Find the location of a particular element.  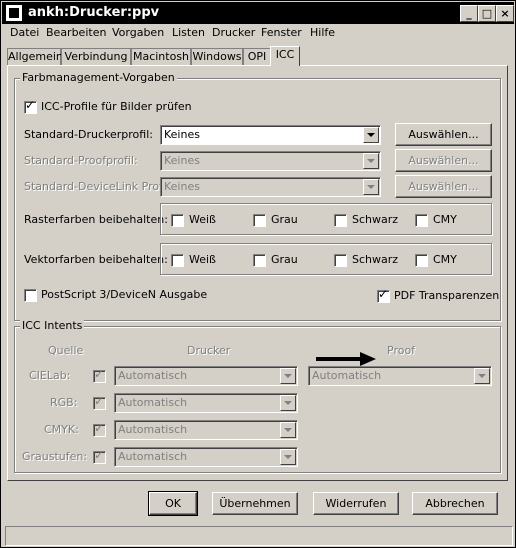

intent-graustufen-printer-value: Automatisch is located at coordinates (153, 456).